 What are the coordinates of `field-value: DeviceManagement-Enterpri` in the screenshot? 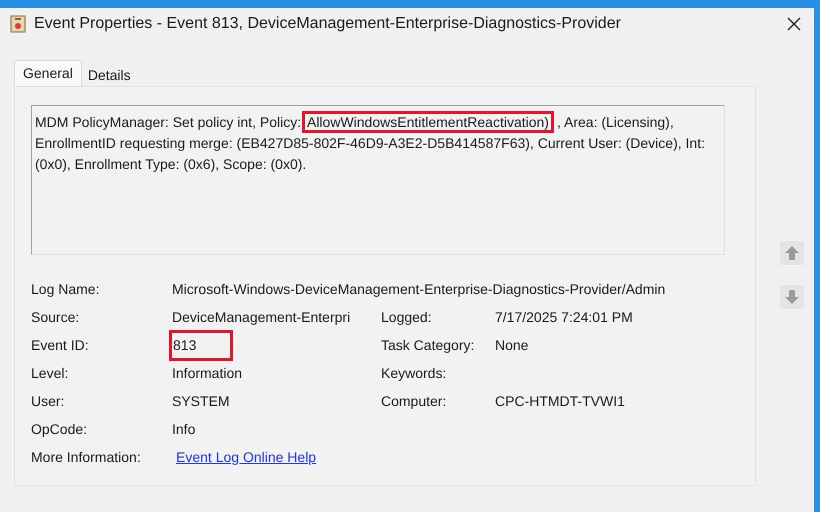 It's located at (261, 316).